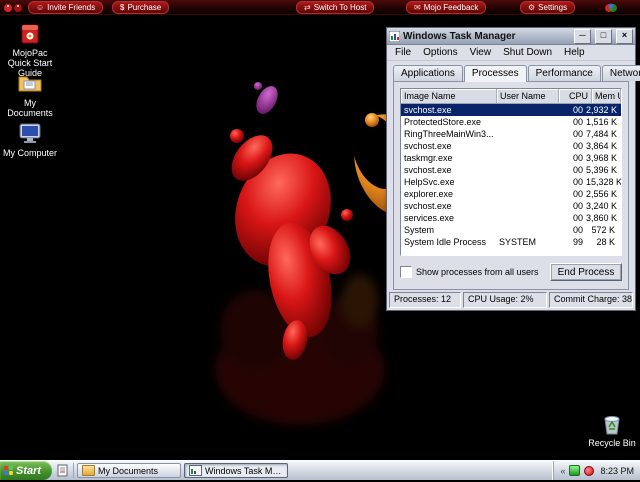 The image size is (640, 482). I want to click on tray-chevron-icon, so click(562, 471).